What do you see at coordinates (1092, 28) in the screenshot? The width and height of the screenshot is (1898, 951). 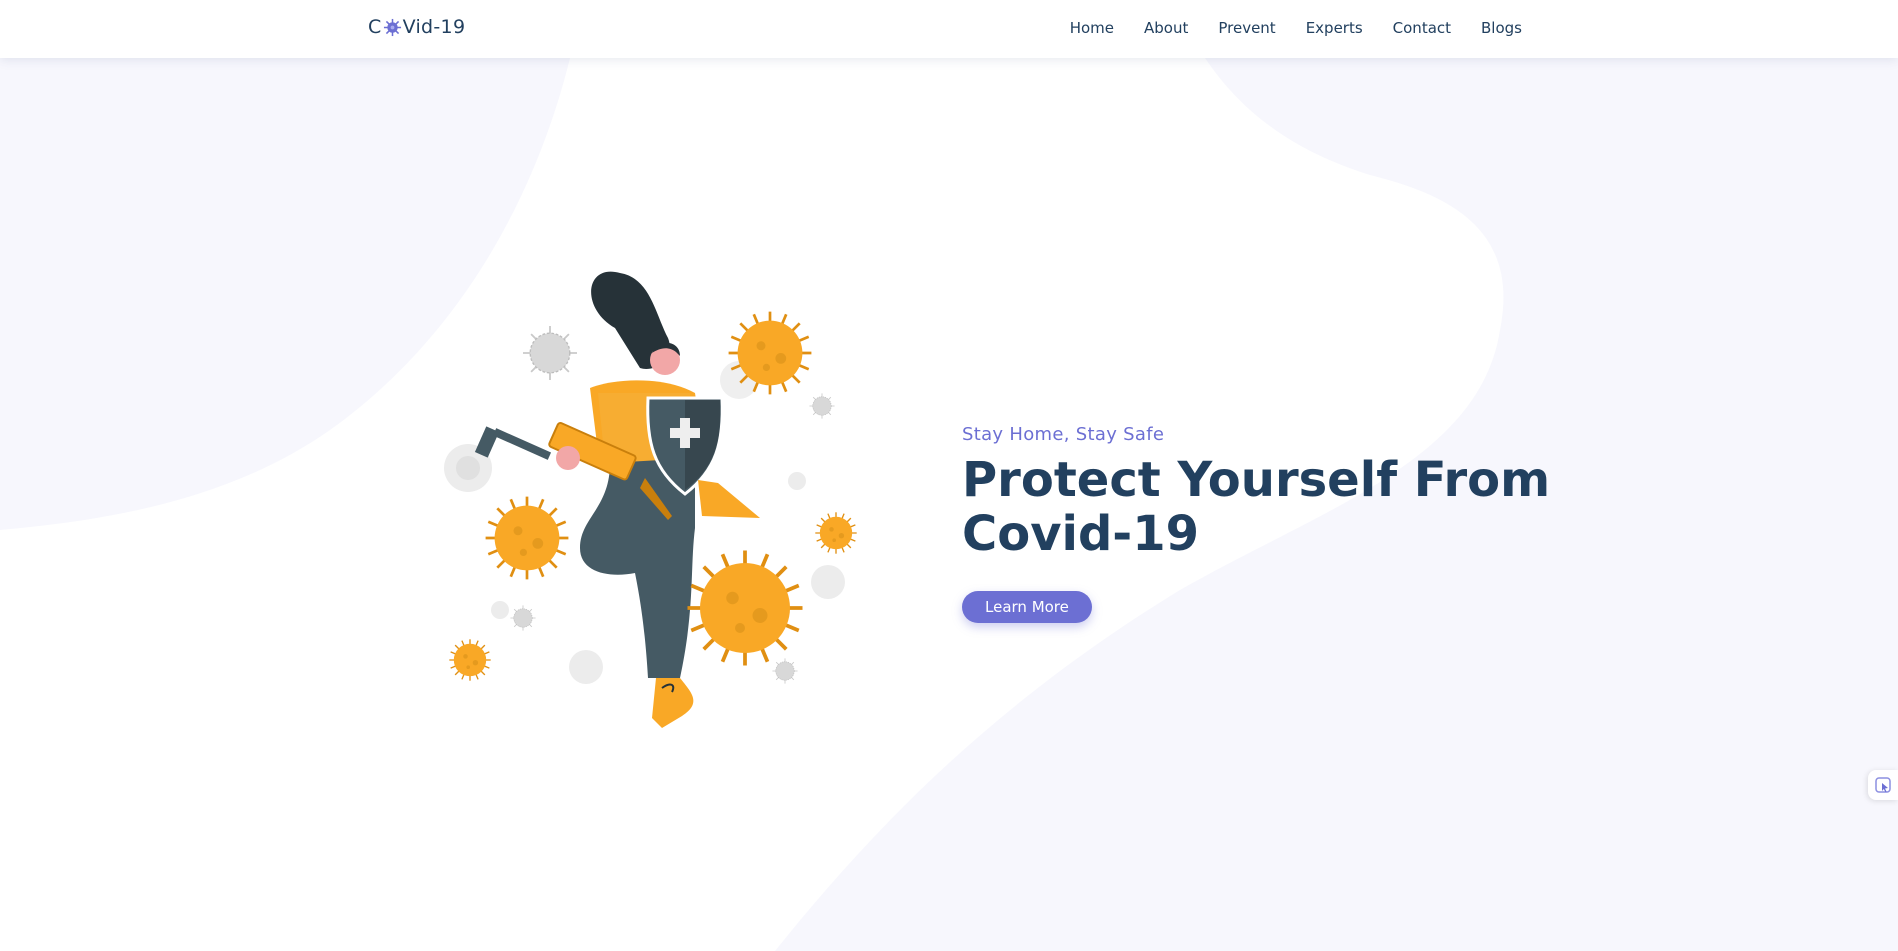 I see `nav-home: Home` at bounding box center [1092, 28].